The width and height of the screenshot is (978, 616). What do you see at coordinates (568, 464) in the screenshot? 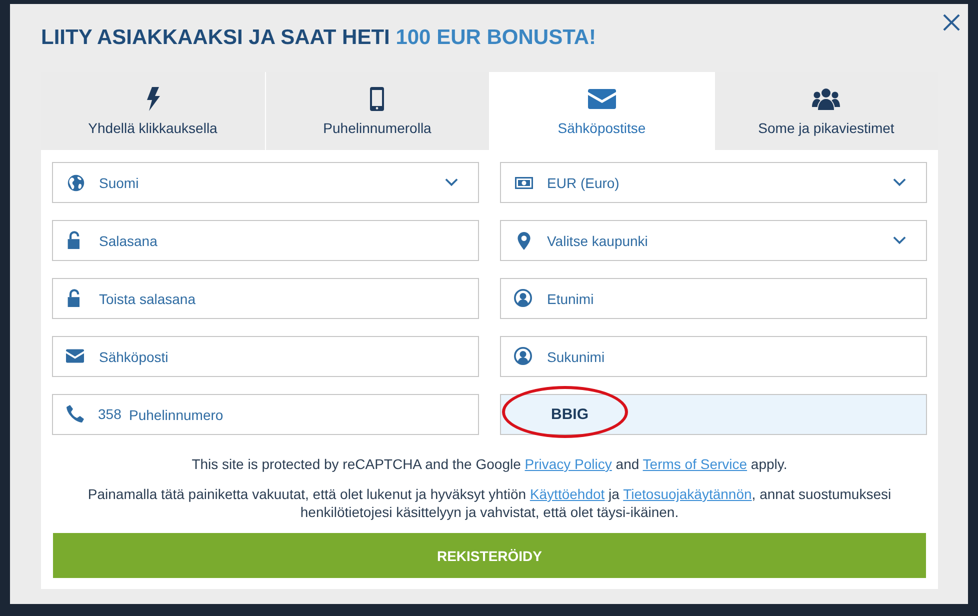
I see `link: Privacy Policy` at bounding box center [568, 464].